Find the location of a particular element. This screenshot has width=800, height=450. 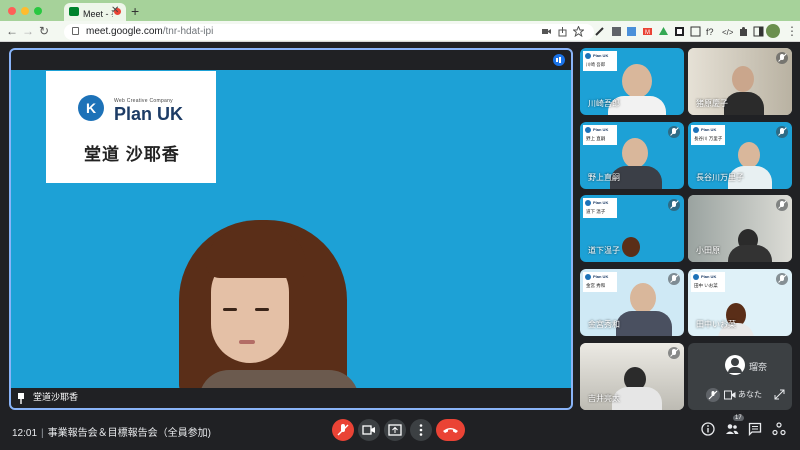

mic-off-icon is located at coordinates (343, 430).